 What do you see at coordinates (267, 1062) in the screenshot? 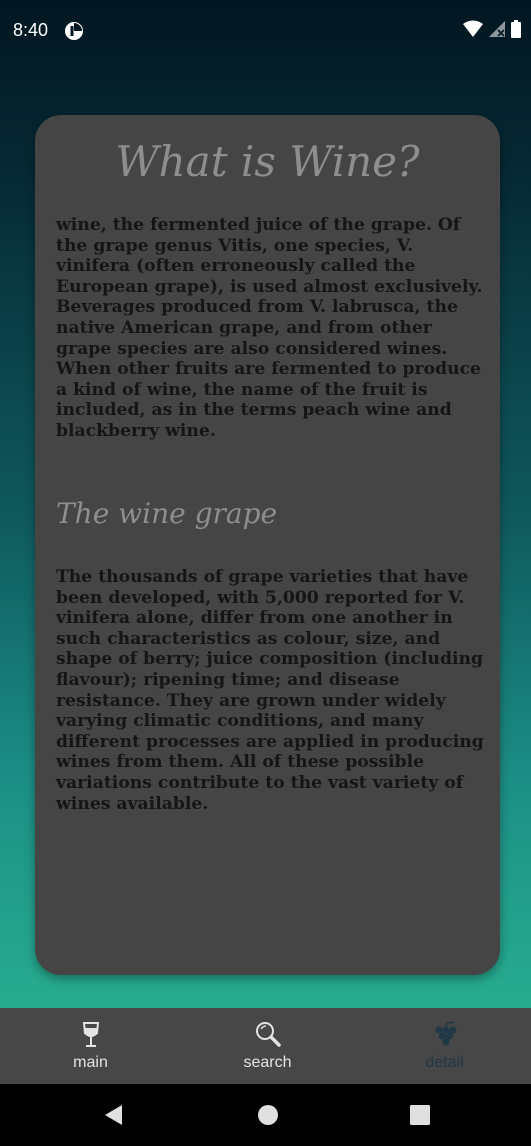
I see `nav-label-search: search` at bounding box center [267, 1062].